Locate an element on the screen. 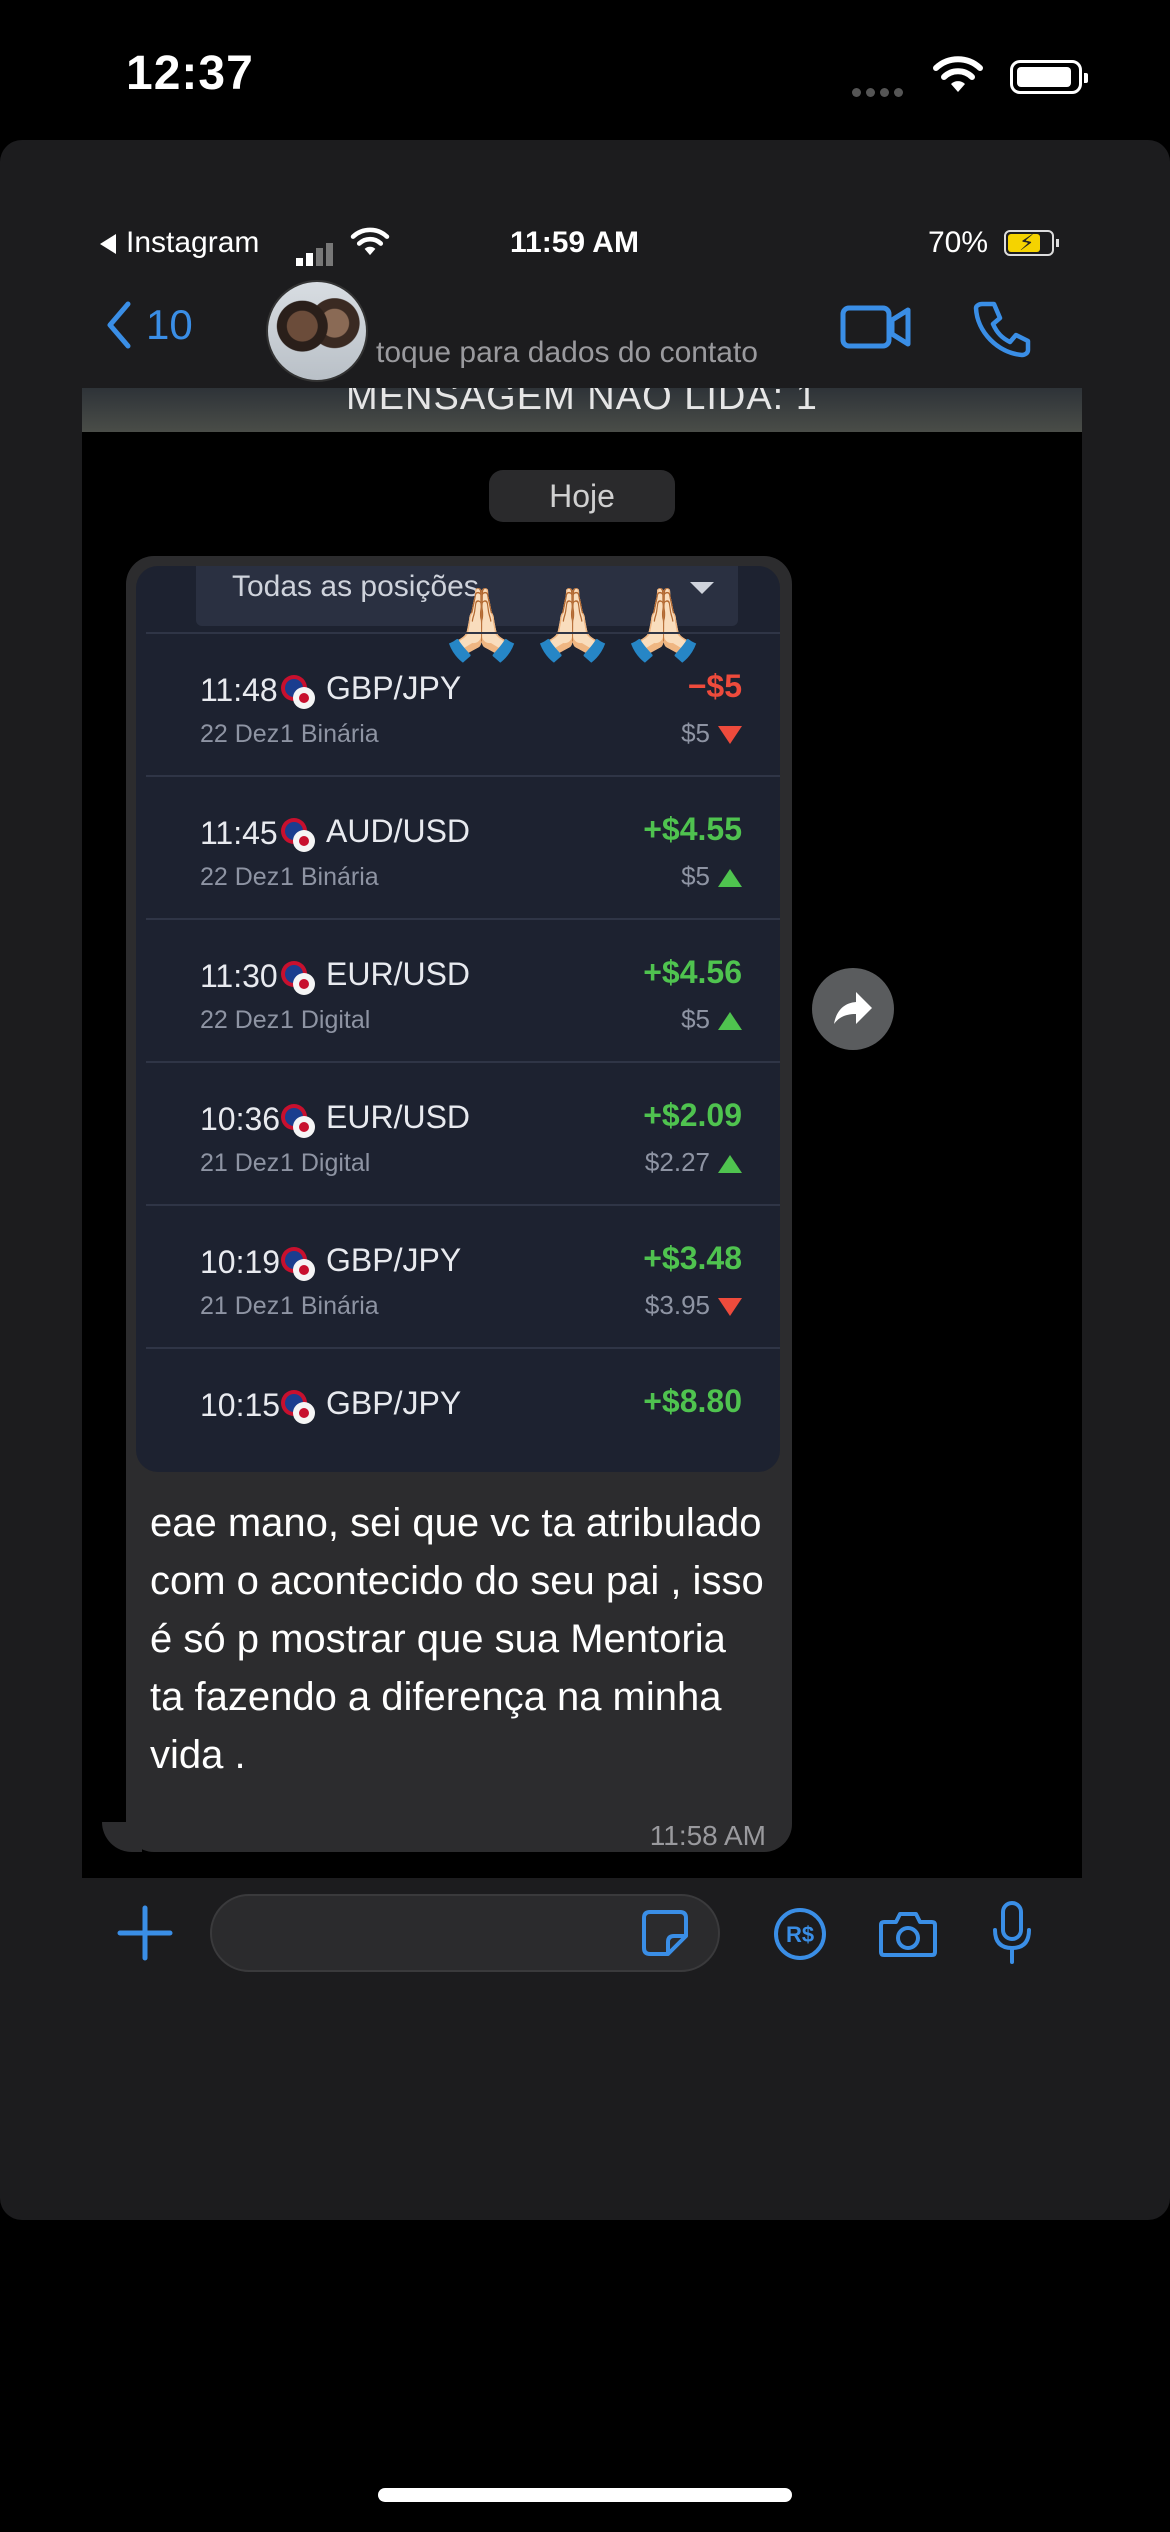  trade-profit: +$4.56 is located at coordinates (692, 972).